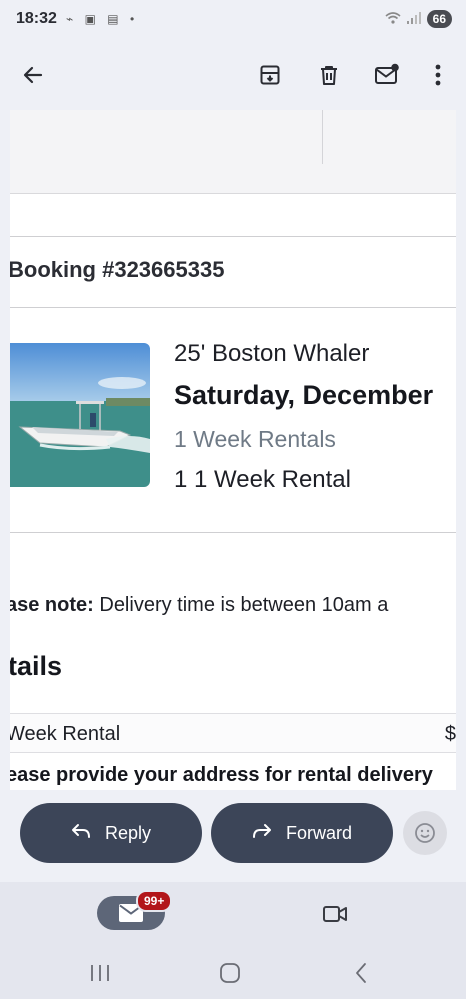 The height and width of the screenshot is (999, 466). What do you see at coordinates (33, 75) in the screenshot?
I see `back-arrow-icon` at bounding box center [33, 75].